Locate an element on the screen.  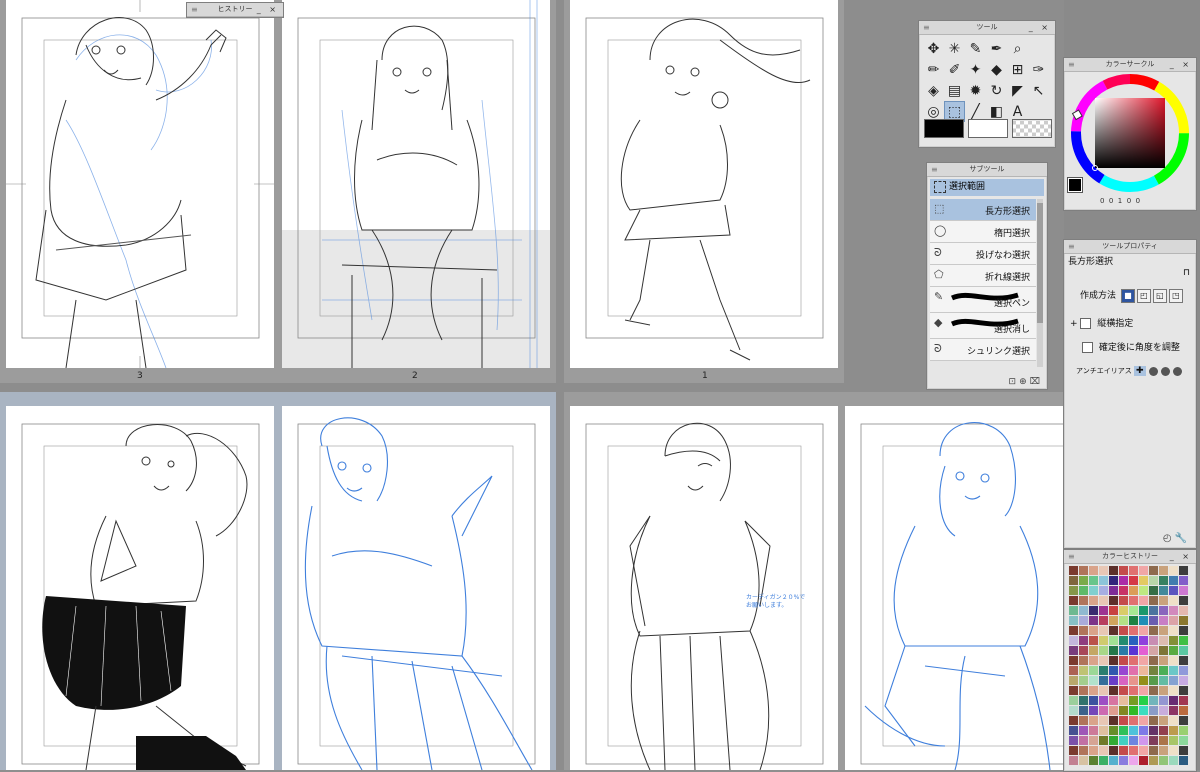
hue-ring is located at coordinates (1130, 134).